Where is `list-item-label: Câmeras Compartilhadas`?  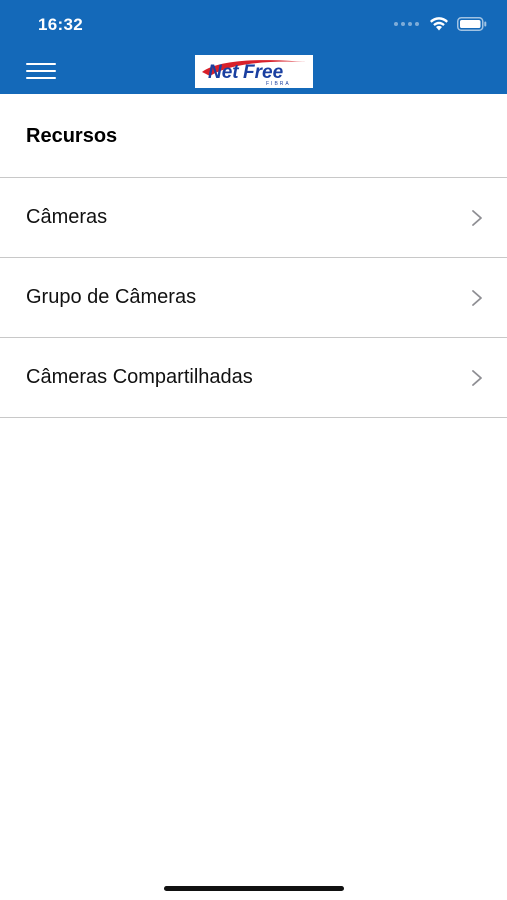 list-item-label: Câmeras Compartilhadas is located at coordinates (139, 377).